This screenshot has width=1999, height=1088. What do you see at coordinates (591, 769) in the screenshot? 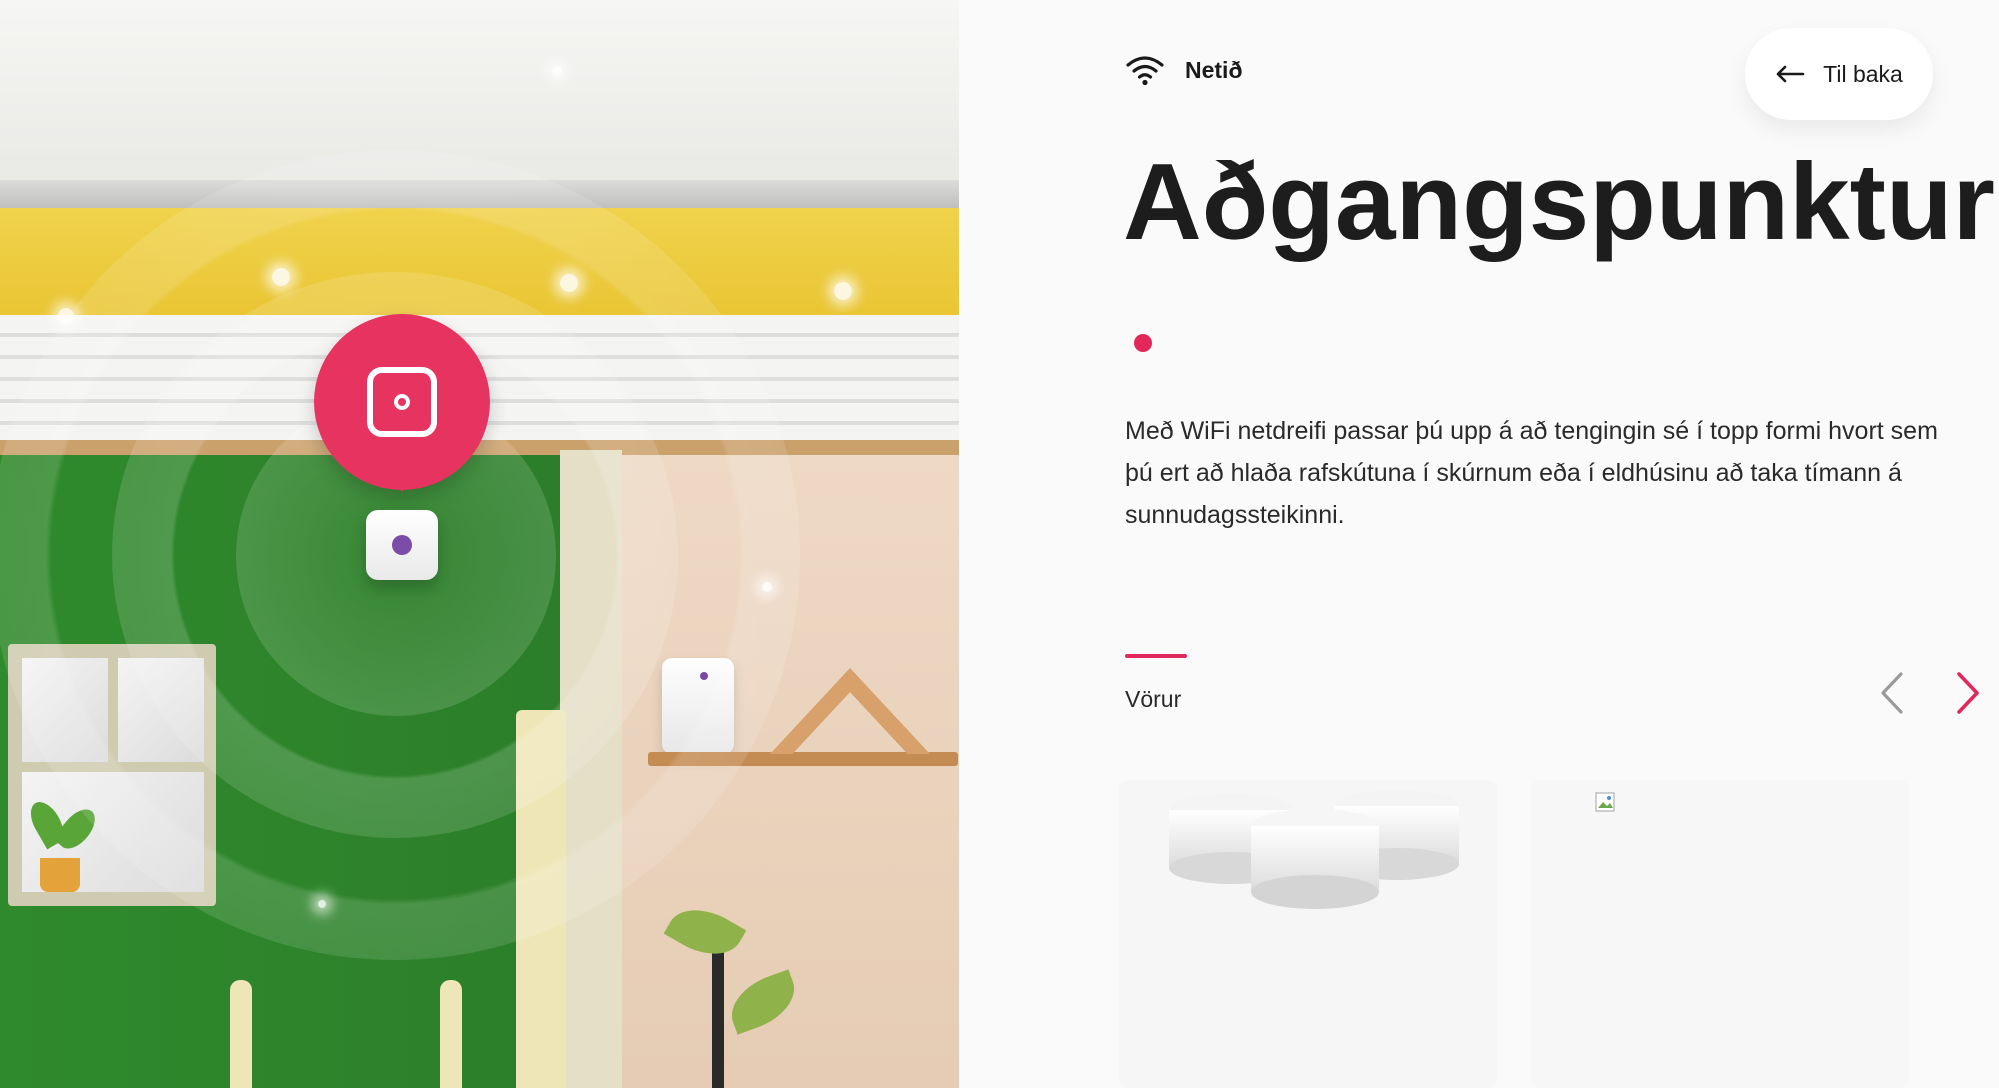
I see `wall-corner` at bounding box center [591, 769].